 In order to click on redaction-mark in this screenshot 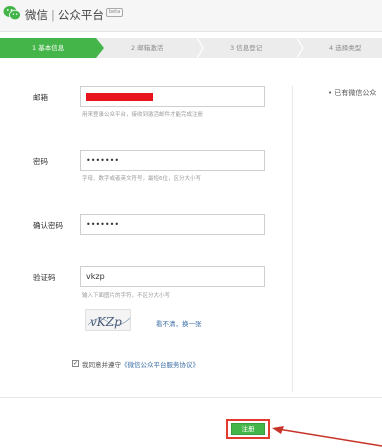, I will do `click(119, 97)`.